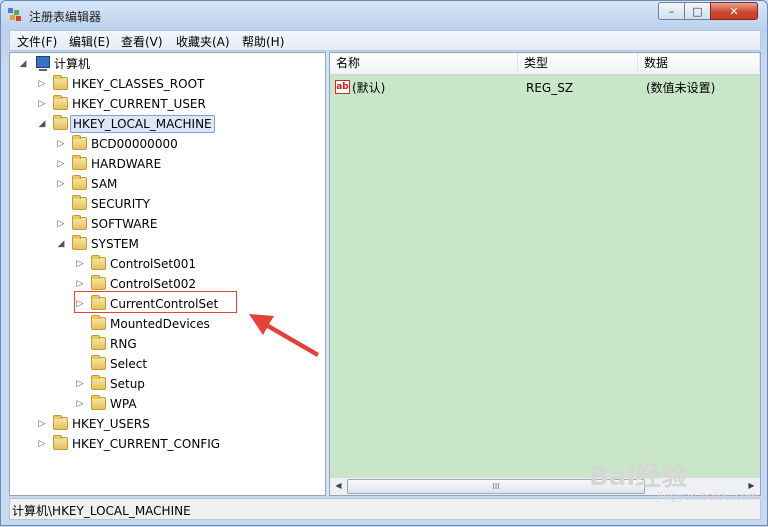 The image size is (768, 527). I want to click on watermark-logo: Bai经验, so click(638, 477).